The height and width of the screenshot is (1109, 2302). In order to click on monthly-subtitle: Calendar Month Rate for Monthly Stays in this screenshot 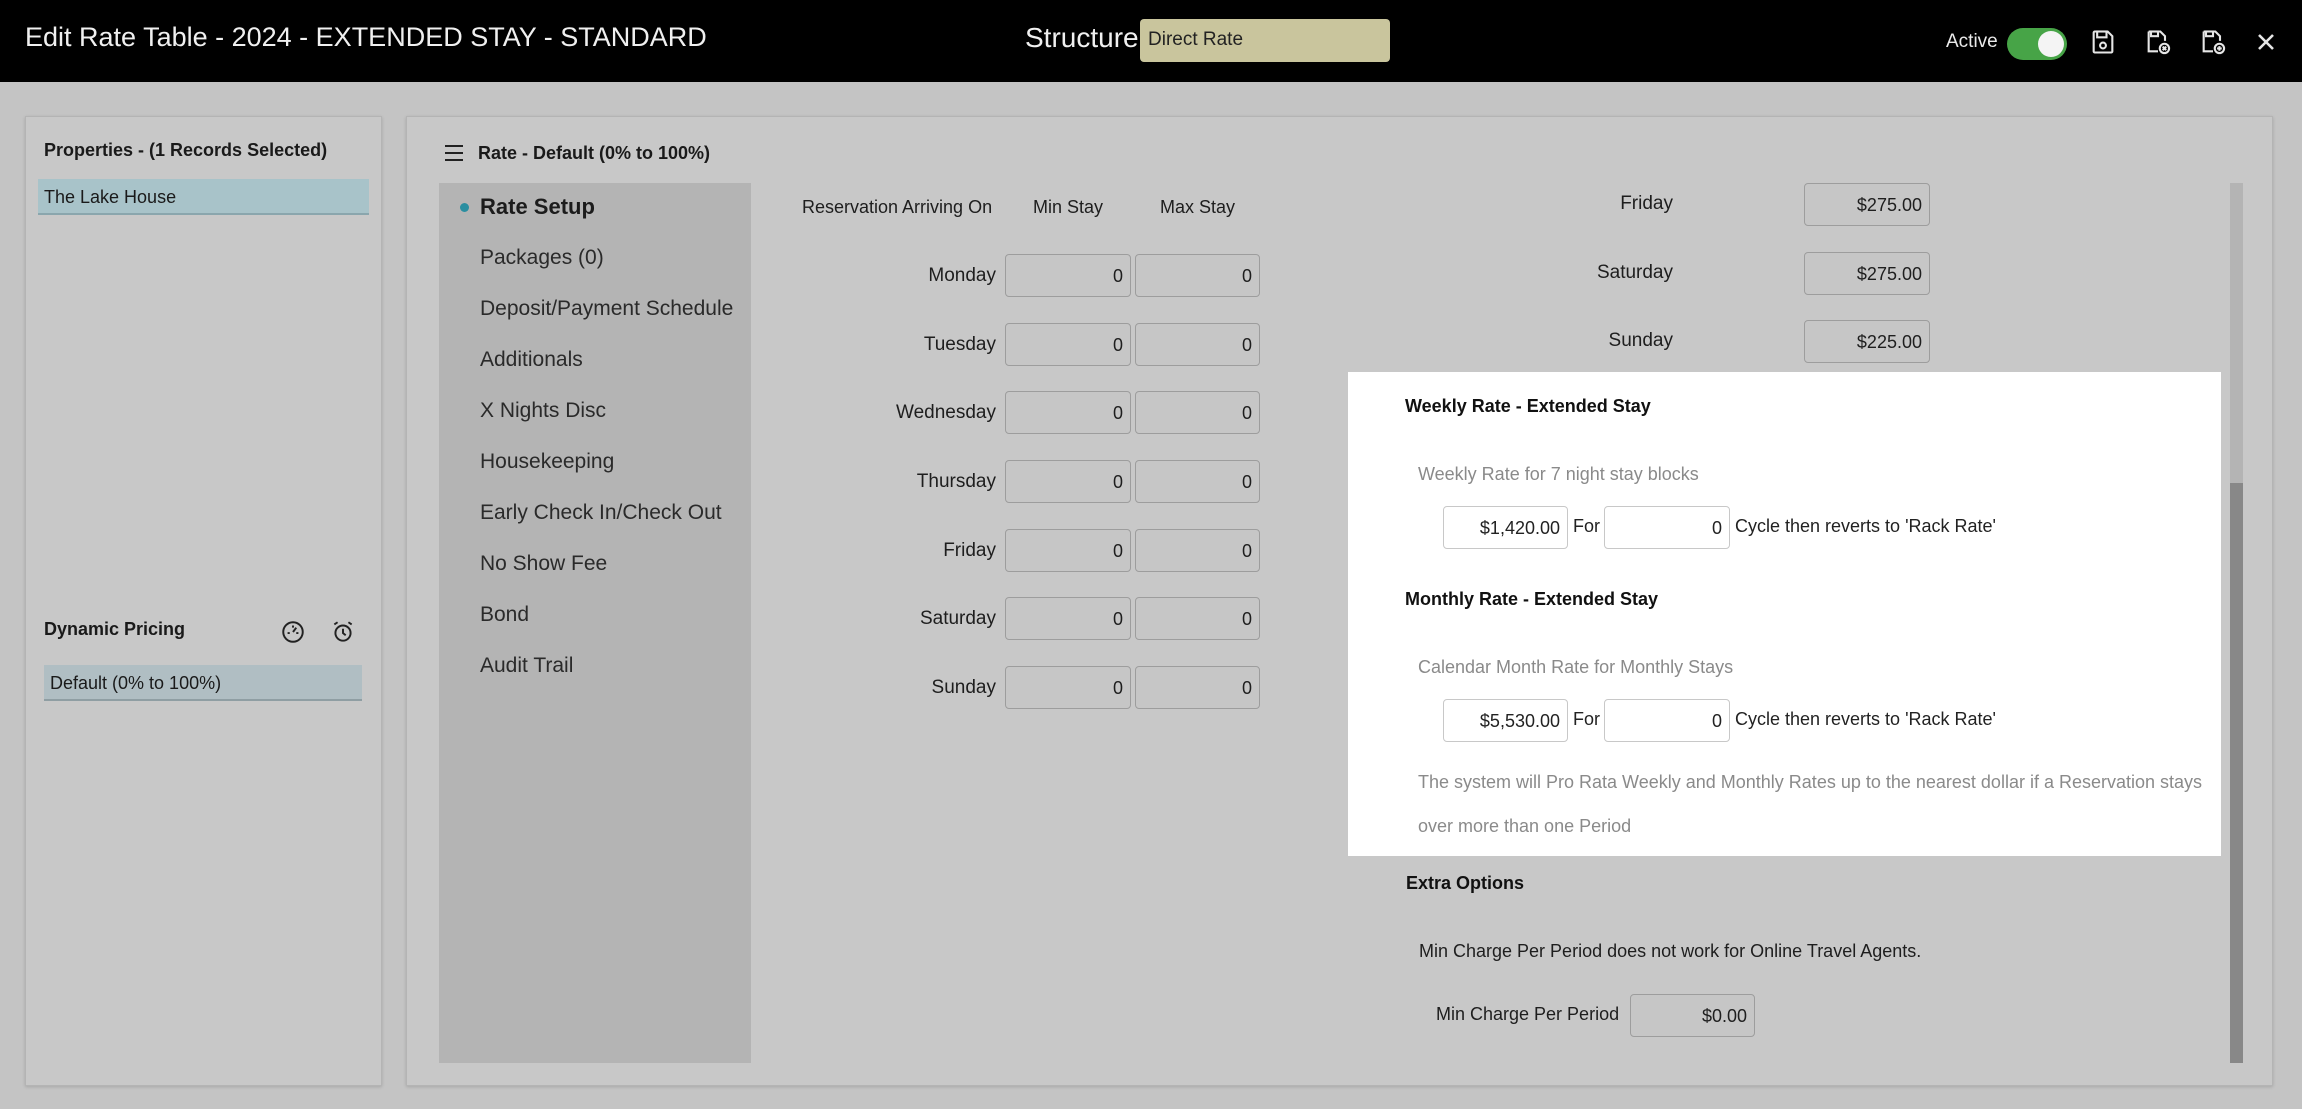, I will do `click(1576, 667)`.